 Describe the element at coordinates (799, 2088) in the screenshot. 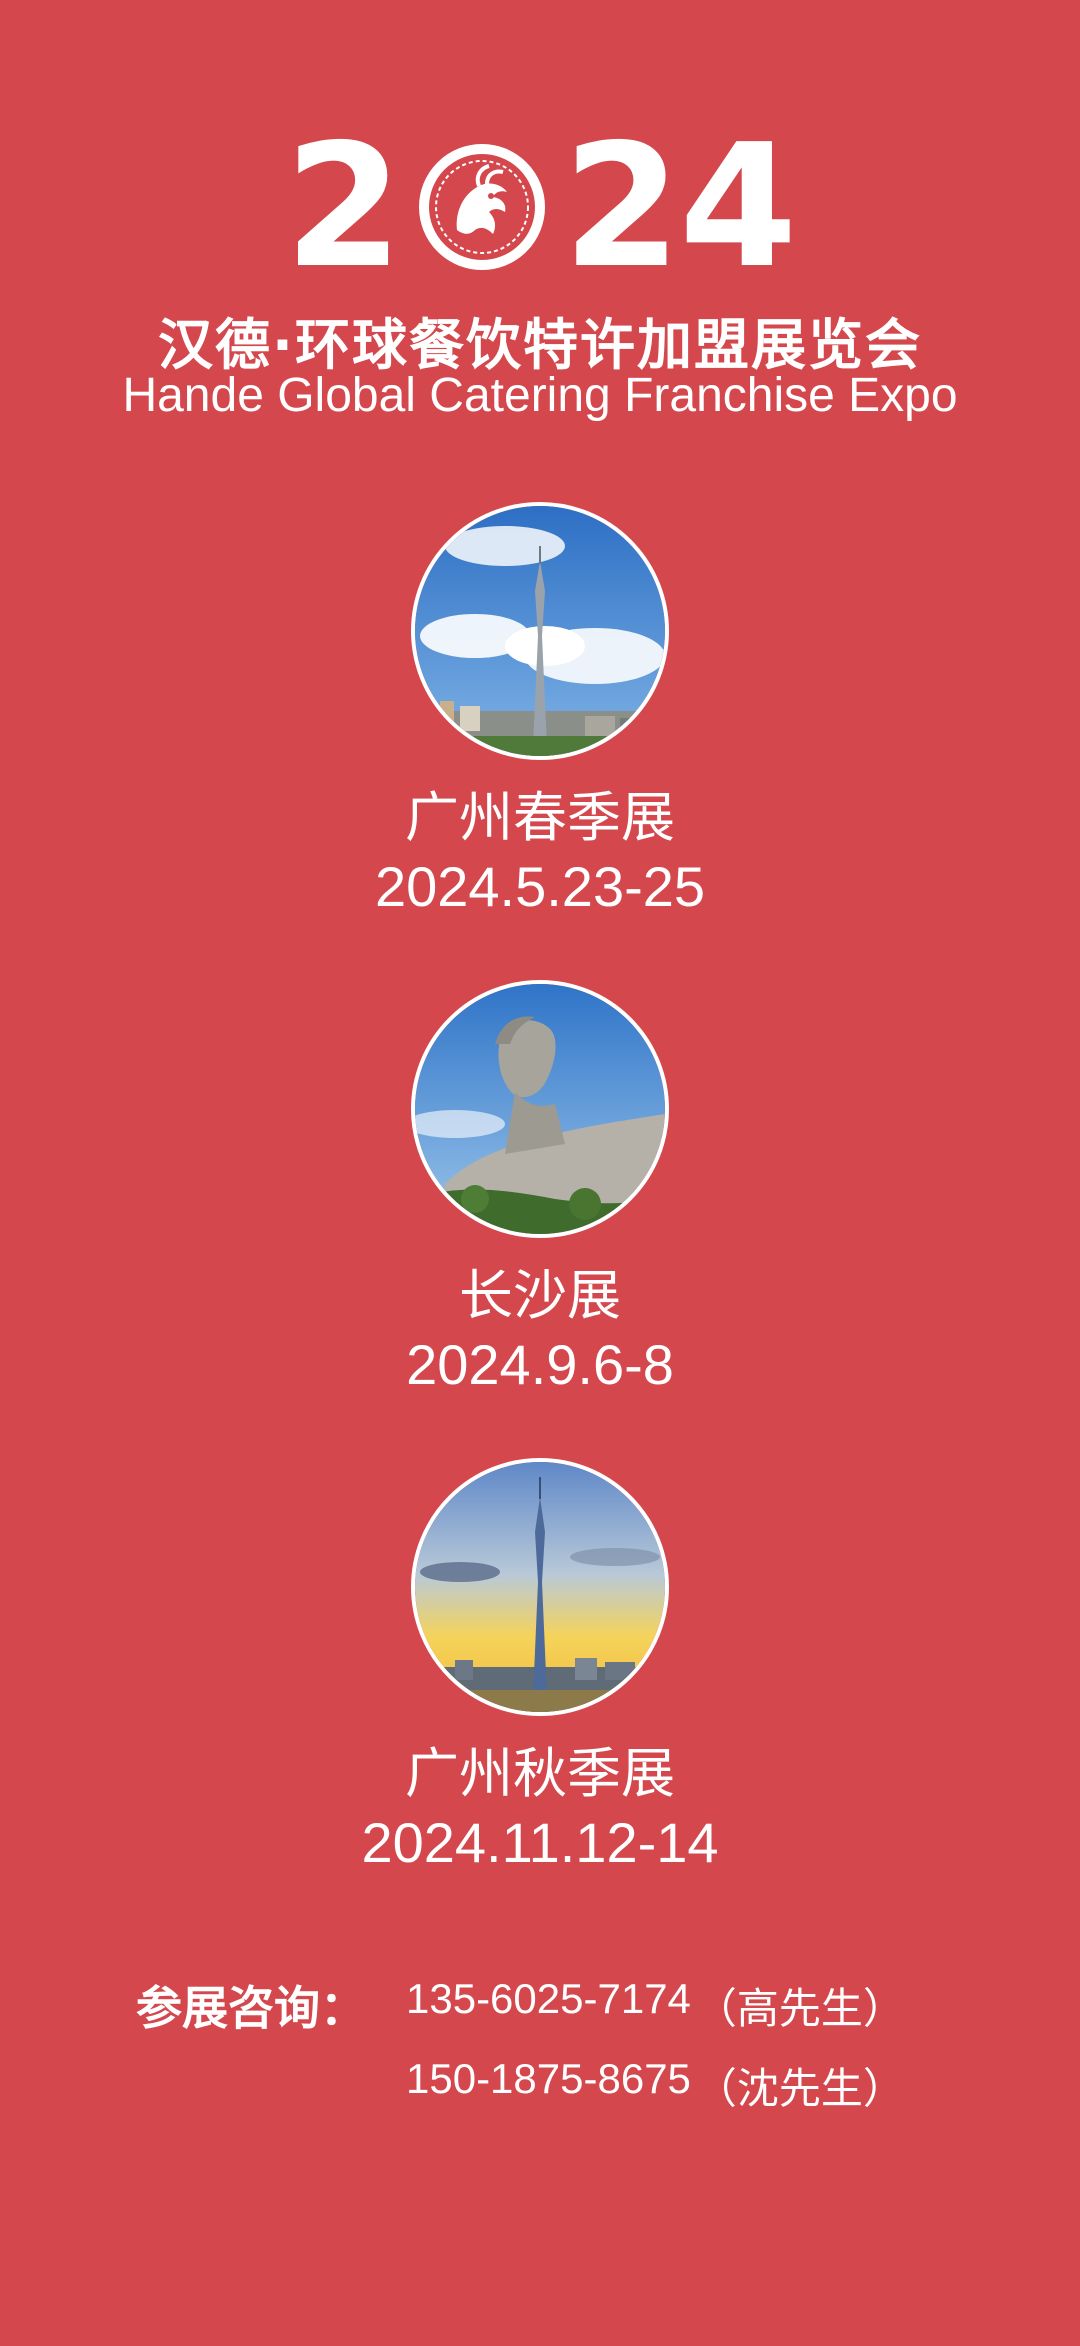

I see `phone-person: （沈先生）` at that location.